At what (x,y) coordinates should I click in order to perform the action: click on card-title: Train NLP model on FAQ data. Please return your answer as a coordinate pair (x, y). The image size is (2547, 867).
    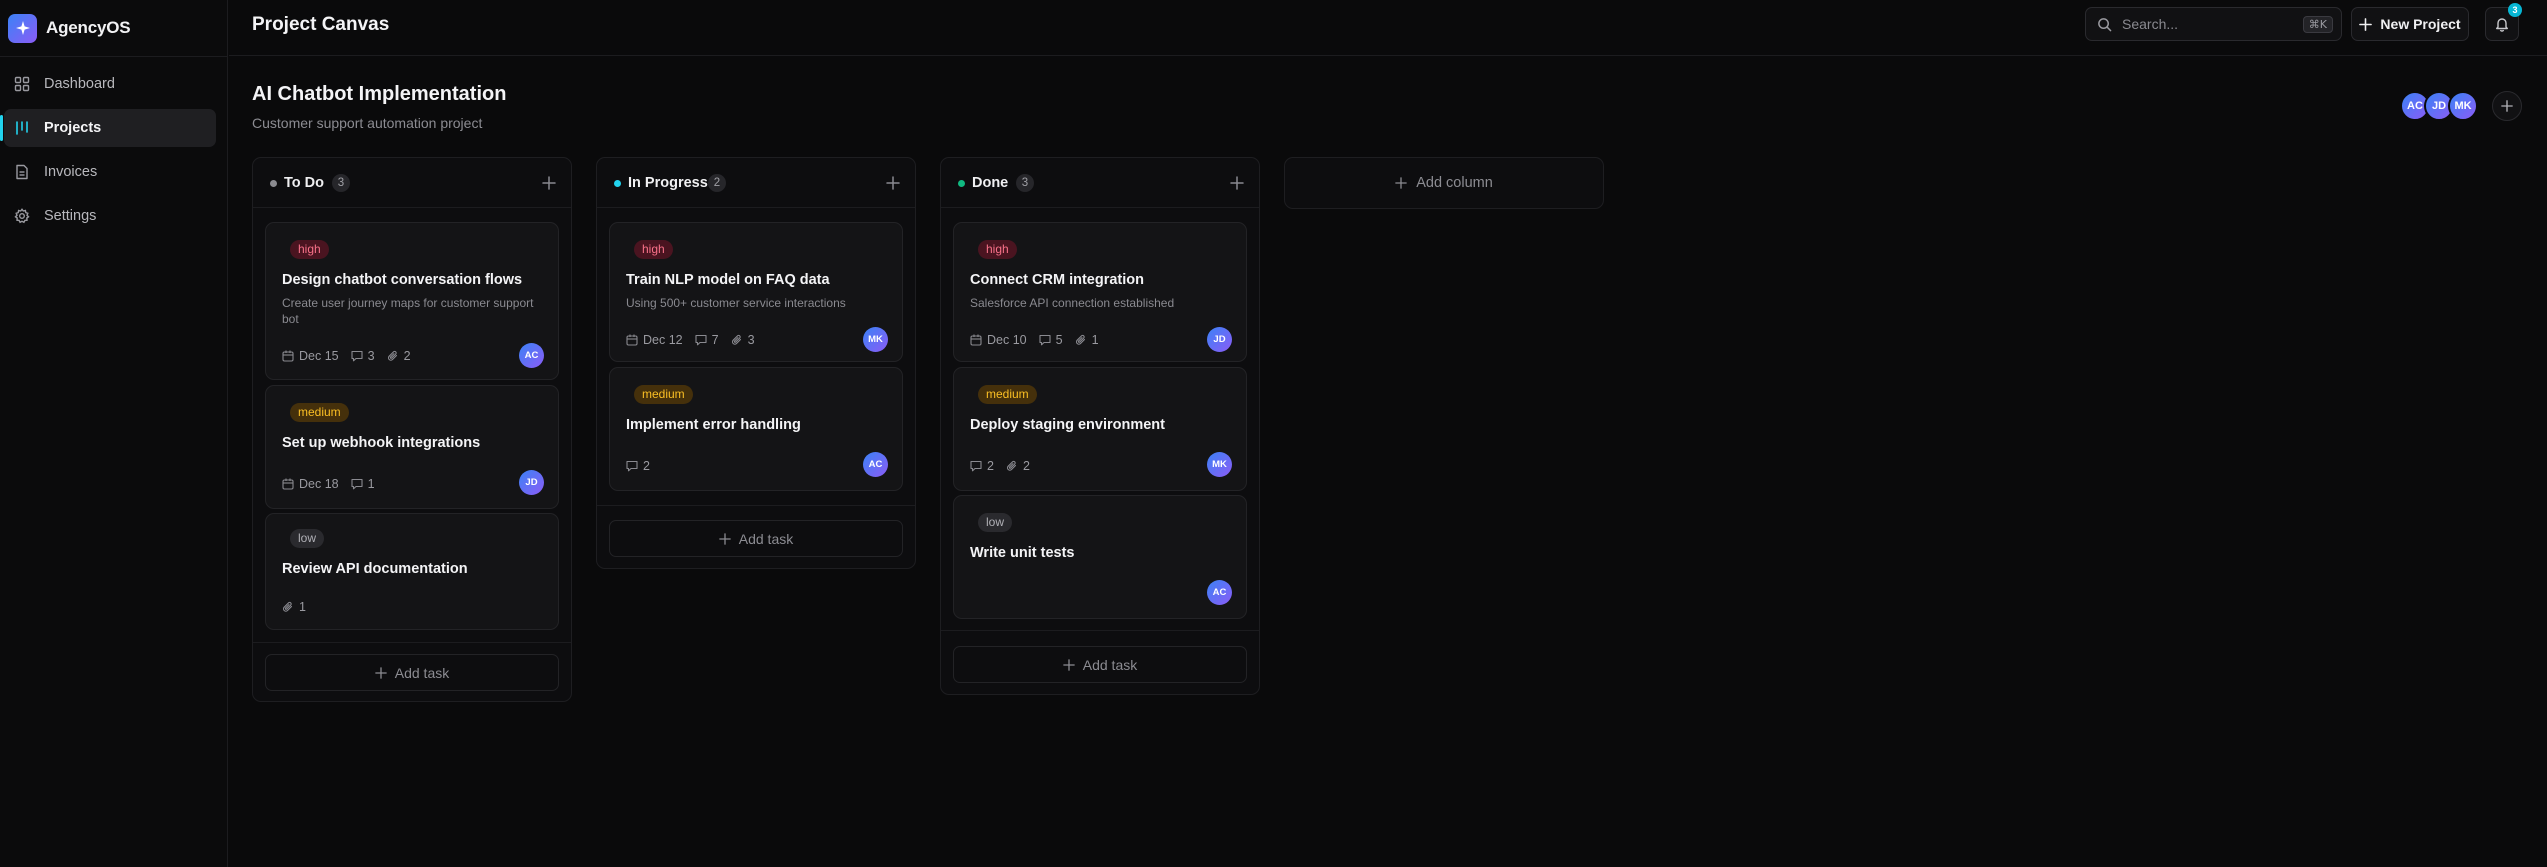
    Looking at the image, I should click on (728, 280).